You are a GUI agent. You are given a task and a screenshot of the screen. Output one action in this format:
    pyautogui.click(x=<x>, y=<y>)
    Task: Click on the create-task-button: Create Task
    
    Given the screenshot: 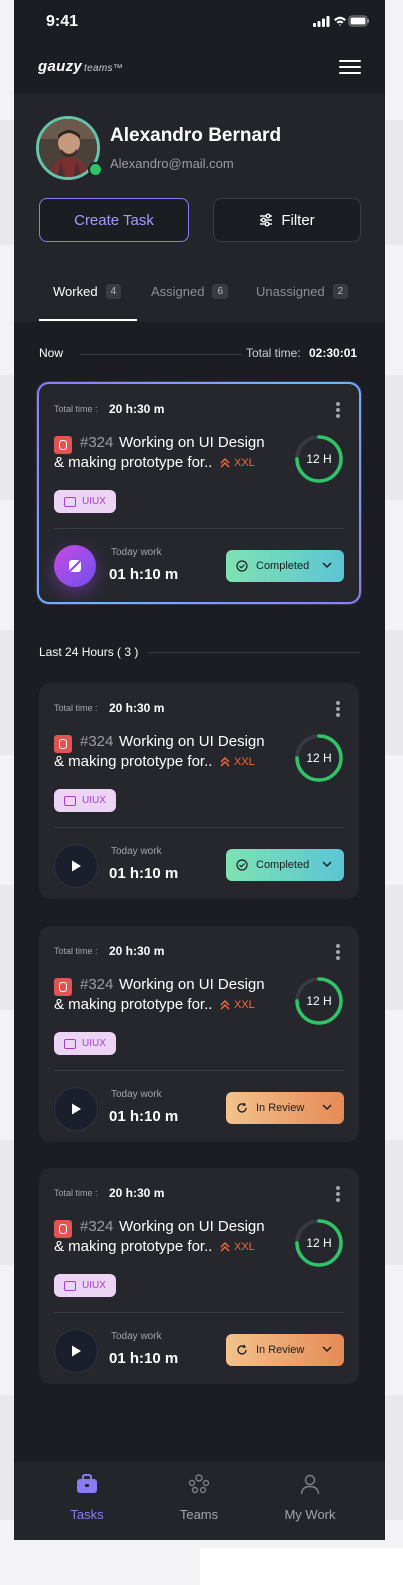 What is the action you would take?
    pyautogui.click(x=114, y=220)
    